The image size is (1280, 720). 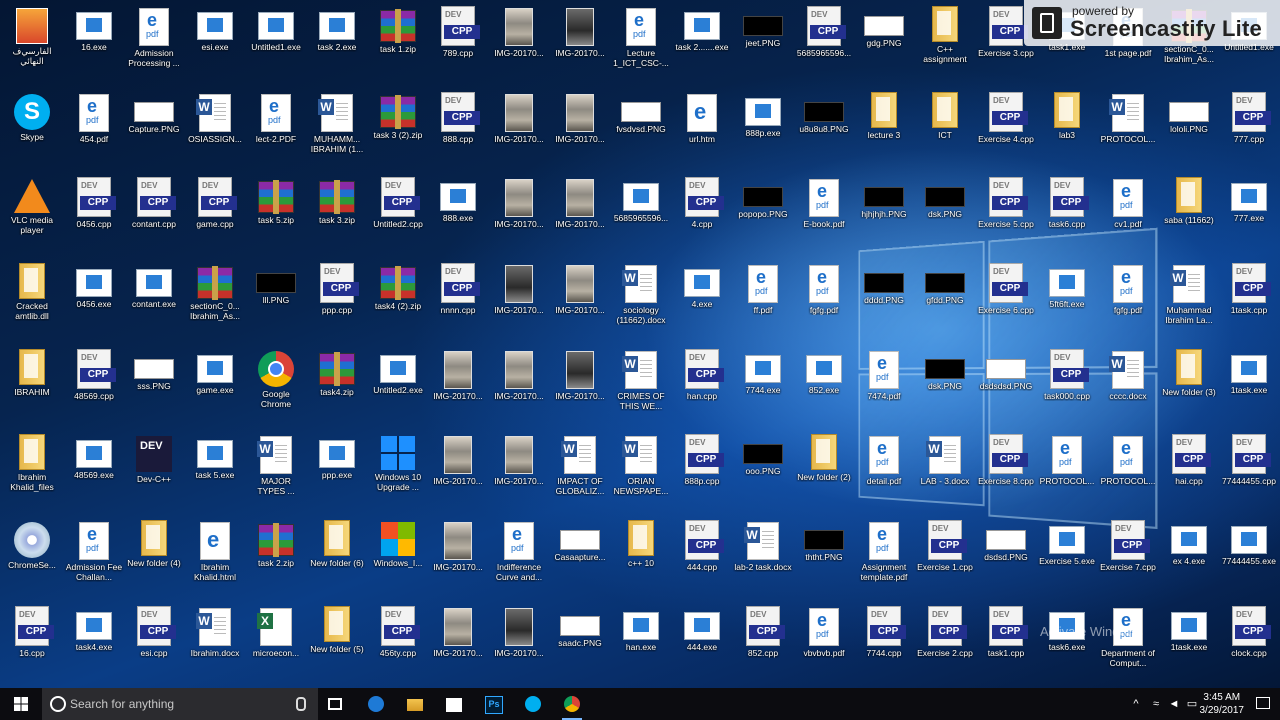 What do you see at coordinates (21, 704) in the screenshot?
I see `start-button` at bounding box center [21, 704].